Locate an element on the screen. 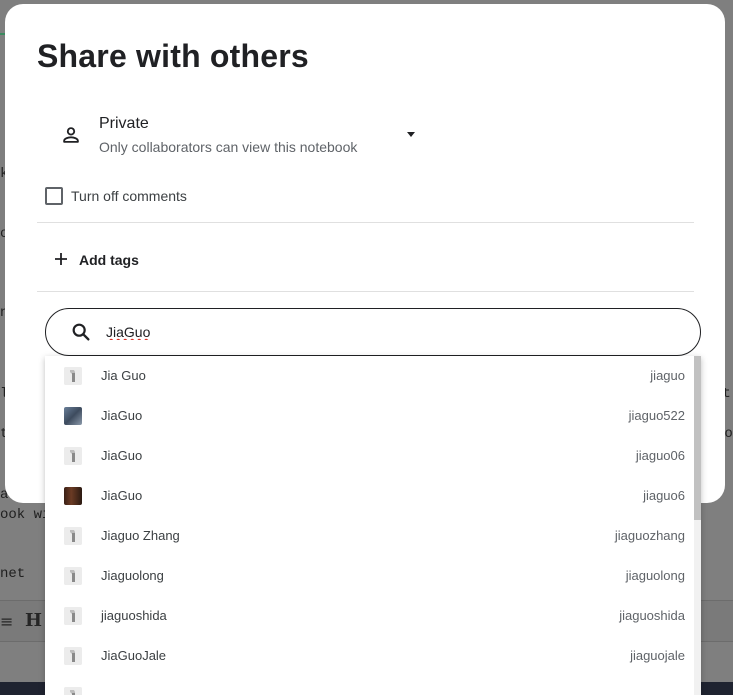 The image size is (733, 695). background-text: net is located at coordinates (13, 574).